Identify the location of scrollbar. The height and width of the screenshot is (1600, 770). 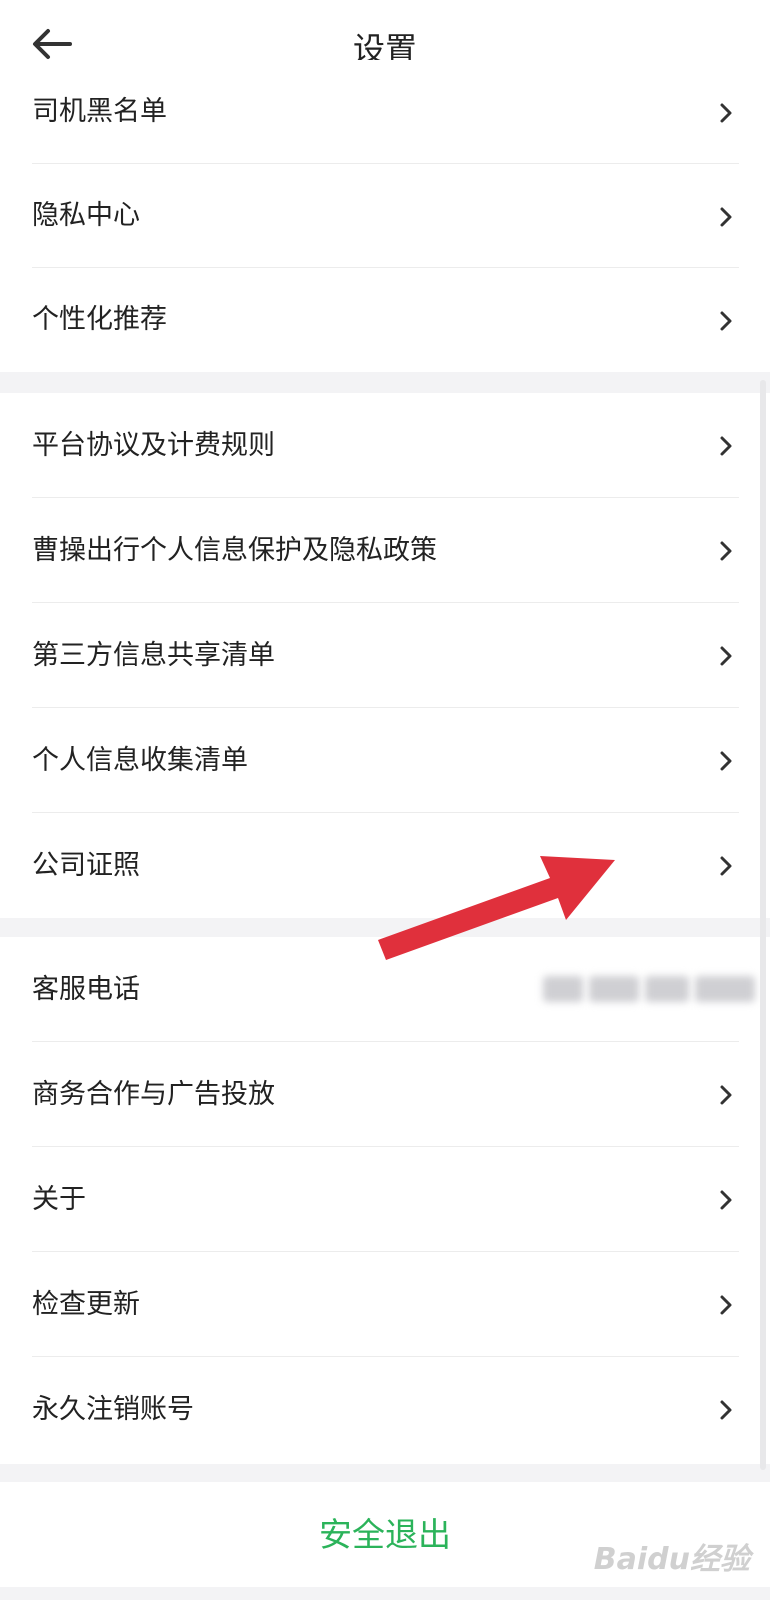
(763, 925).